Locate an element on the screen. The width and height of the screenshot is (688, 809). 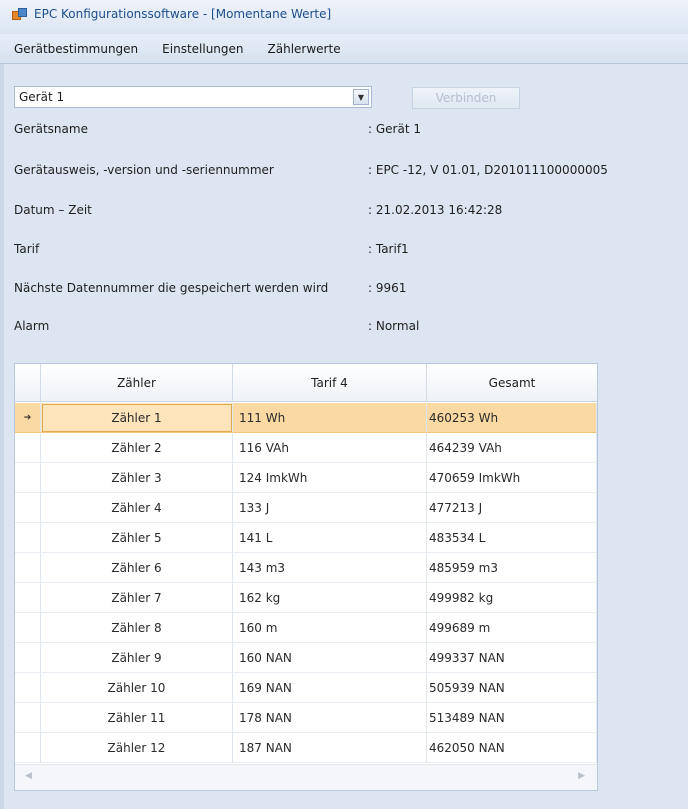
column-header-tarif: Tarif 4 is located at coordinates (330, 383).